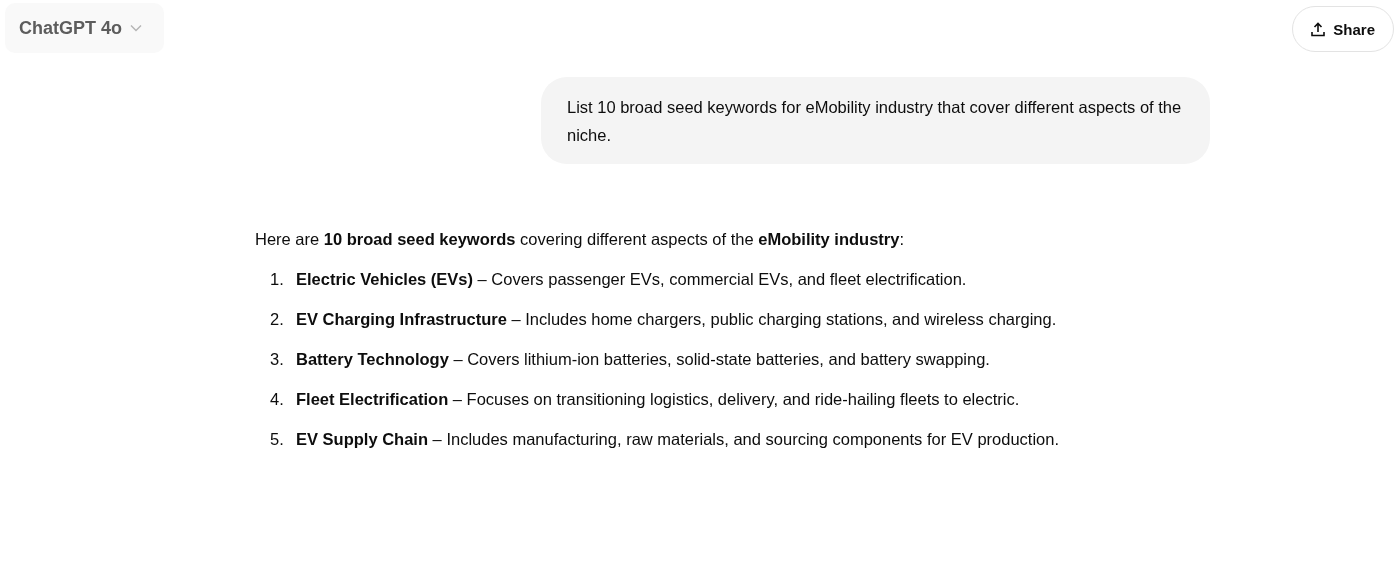 The width and height of the screenshot is (1400, 565). Describe the element at coordinates (1318, 29) in the screenshot. I see `share-icon` at that location.